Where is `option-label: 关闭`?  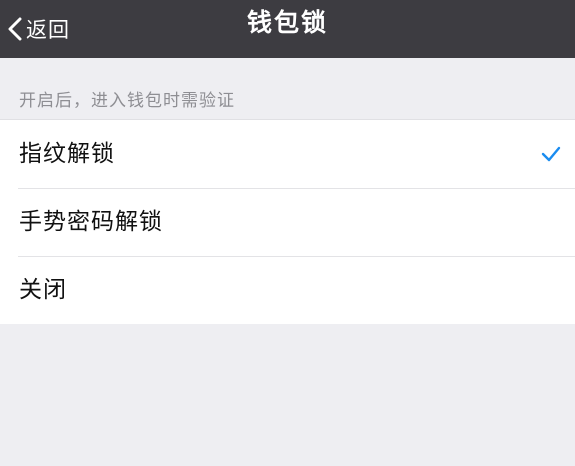 option-label: 关闭 is located at coordinates (43, 290).